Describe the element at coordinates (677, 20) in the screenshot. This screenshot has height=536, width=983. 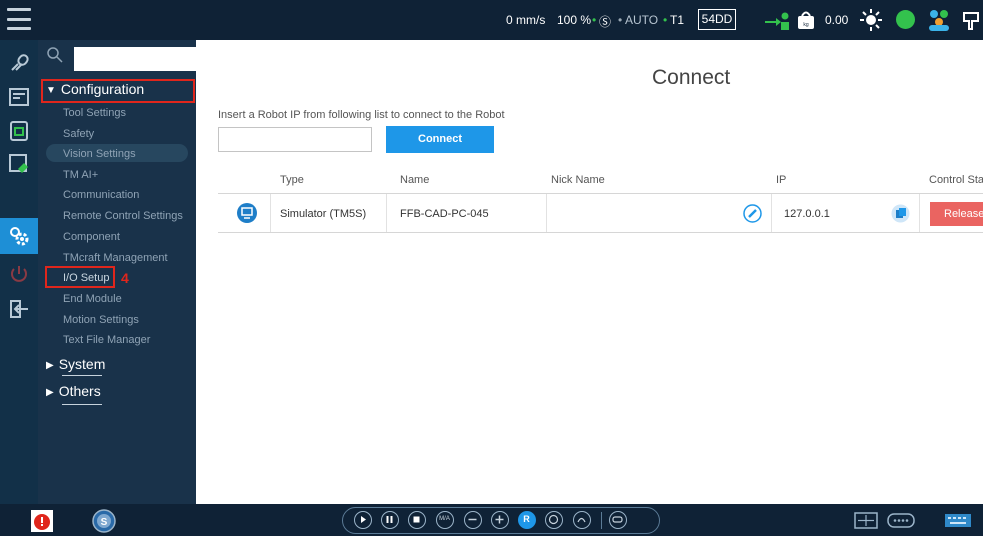
I see `t1-mode: T1` at that location.